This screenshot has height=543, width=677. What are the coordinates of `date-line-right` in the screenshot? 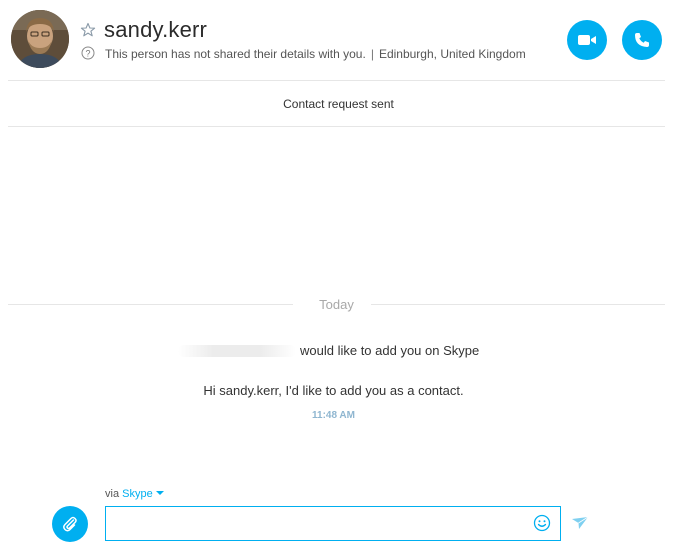 It's located at (518, 304).